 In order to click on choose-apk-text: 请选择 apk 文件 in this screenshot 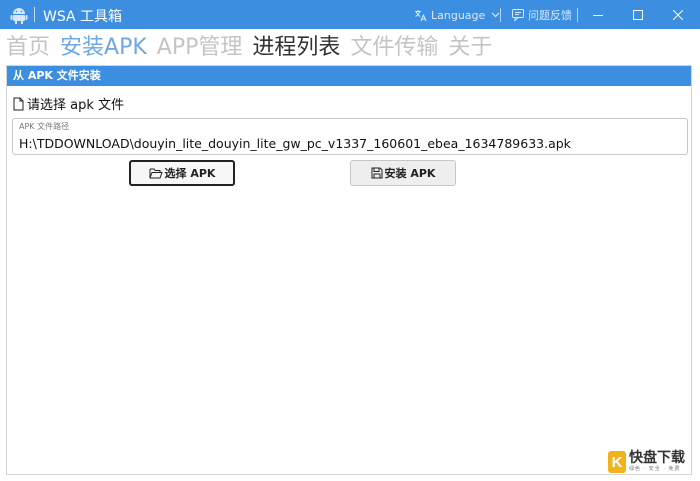, I will do `click(76, 105)`.